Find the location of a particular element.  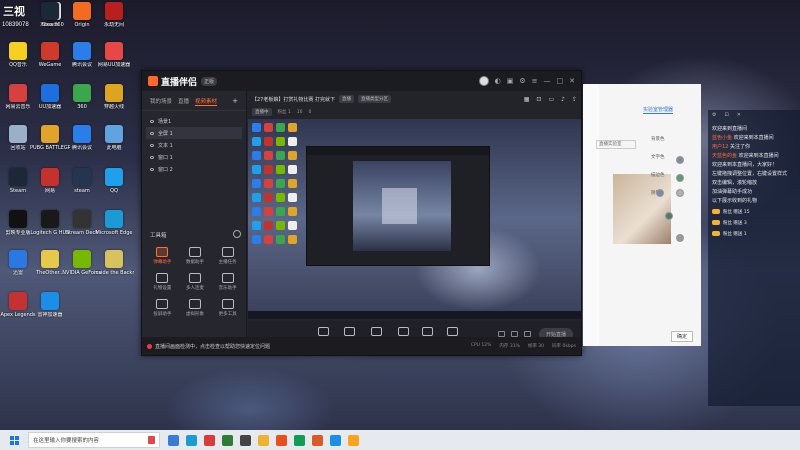

desktop-icon: 迅雷 is located at coordinates (18, 263).